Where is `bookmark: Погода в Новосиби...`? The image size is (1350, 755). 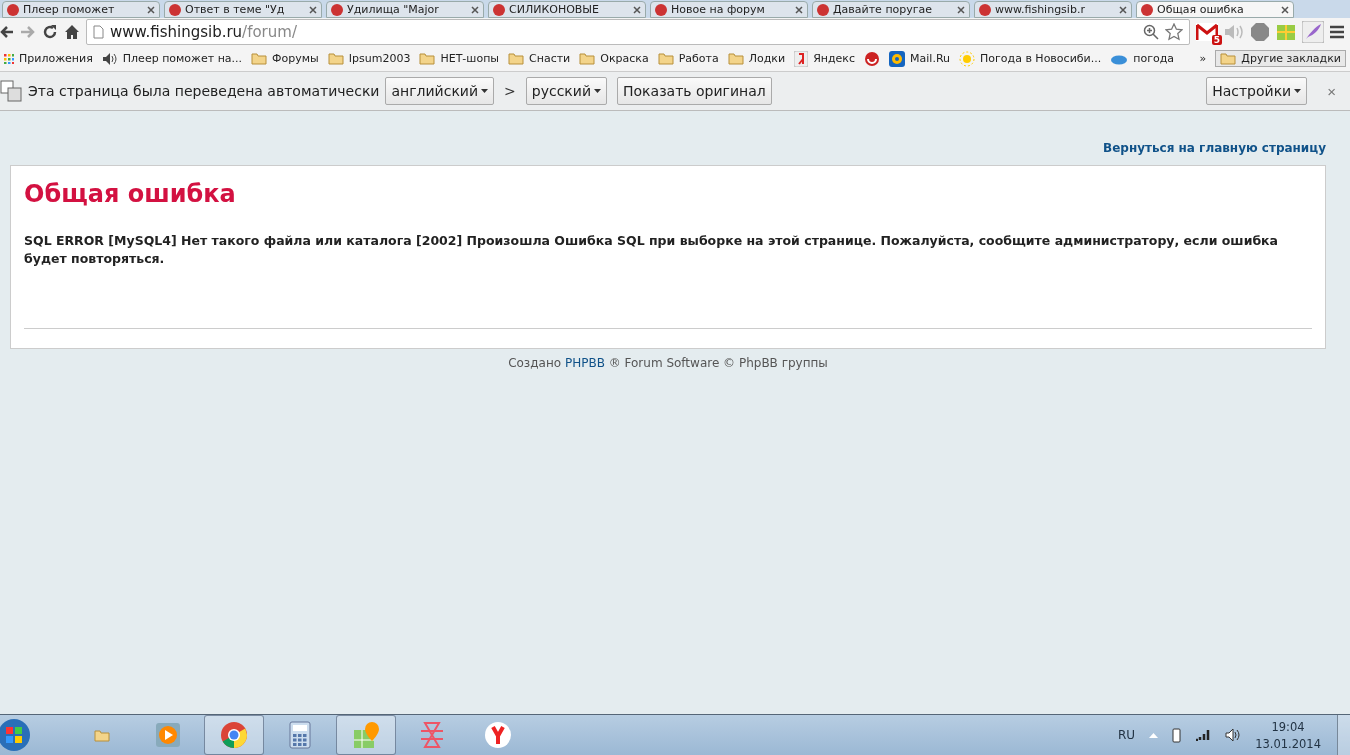 bookmark: Погода в Новосиби... is located at coordinates (1030, 58).